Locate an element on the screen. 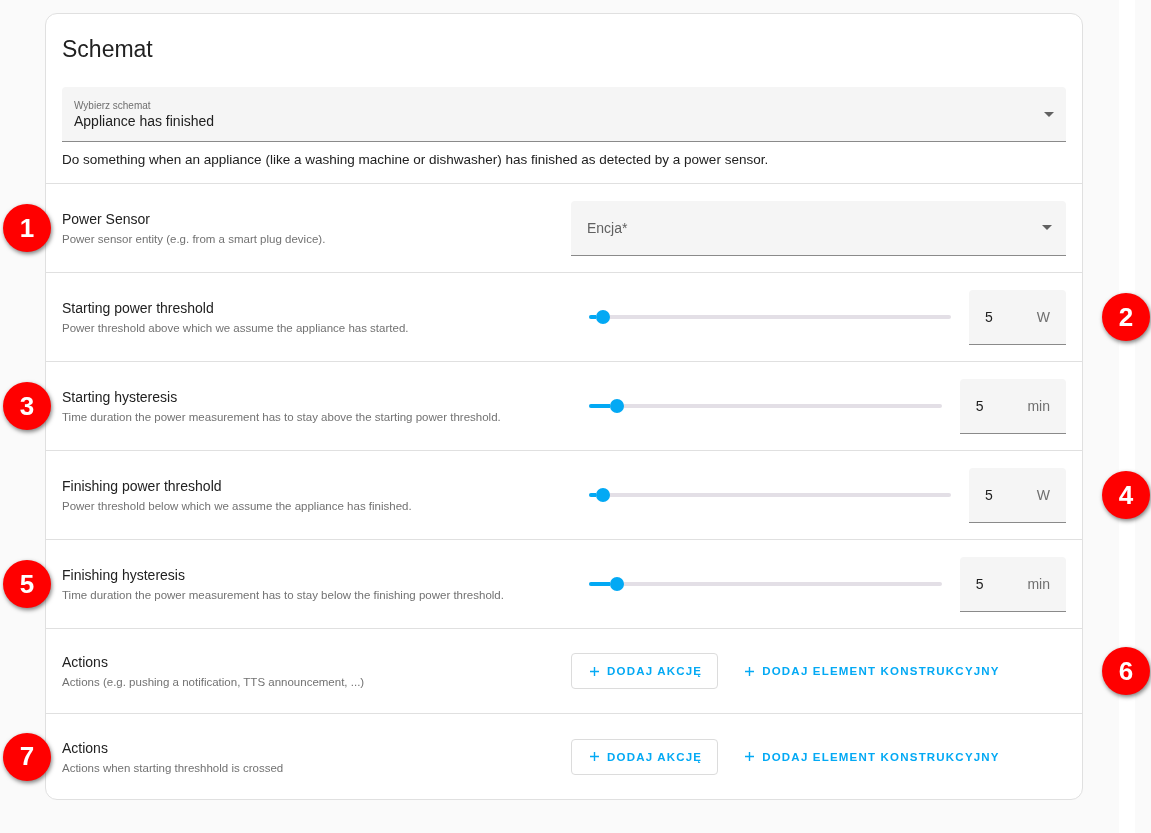  input-description: Time duration the power measurement has to stay above the starting power threshold. is located at coordinates (282, 417).